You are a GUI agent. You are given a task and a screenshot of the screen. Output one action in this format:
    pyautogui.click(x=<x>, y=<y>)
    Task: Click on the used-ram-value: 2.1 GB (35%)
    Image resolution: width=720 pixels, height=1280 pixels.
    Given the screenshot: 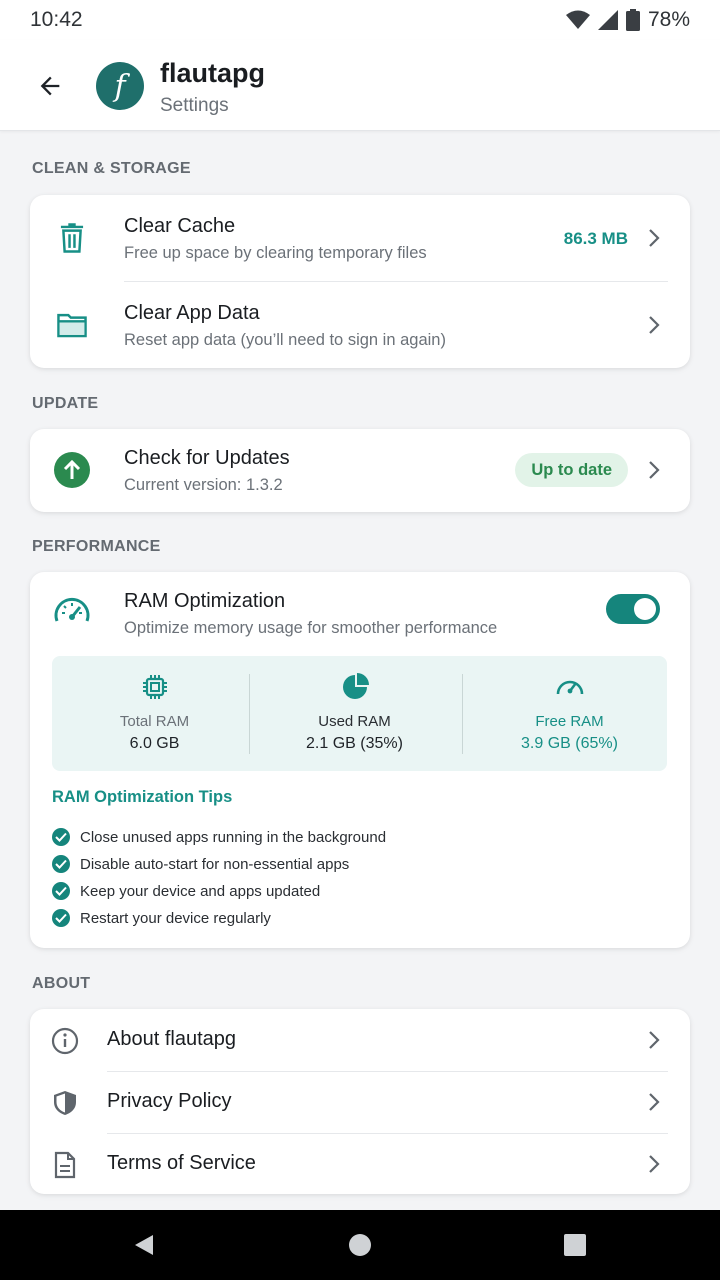 What is the action you would take?
    pyautogui.click(x=354, y=743)
    